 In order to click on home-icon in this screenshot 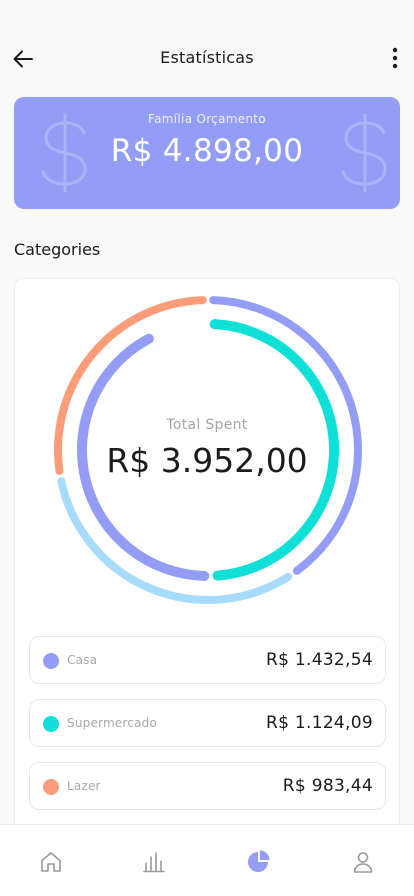, I will do `click(51, 862)`.